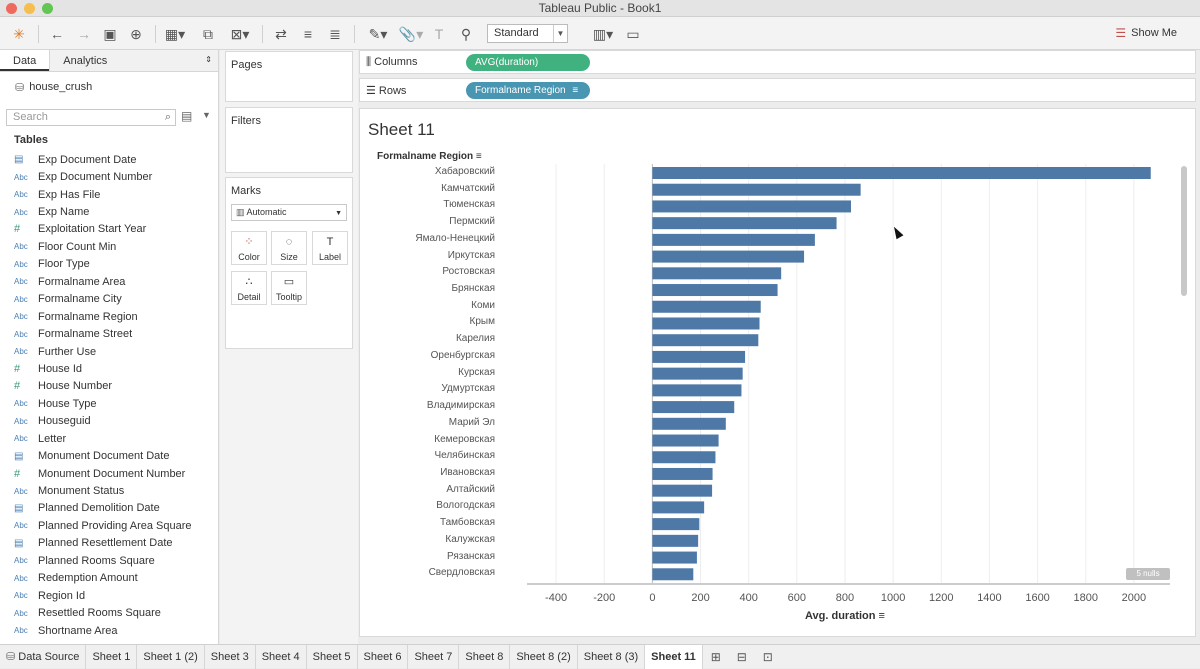  I want to click on sheet-tab: Sheet 5, so click(332, 656).